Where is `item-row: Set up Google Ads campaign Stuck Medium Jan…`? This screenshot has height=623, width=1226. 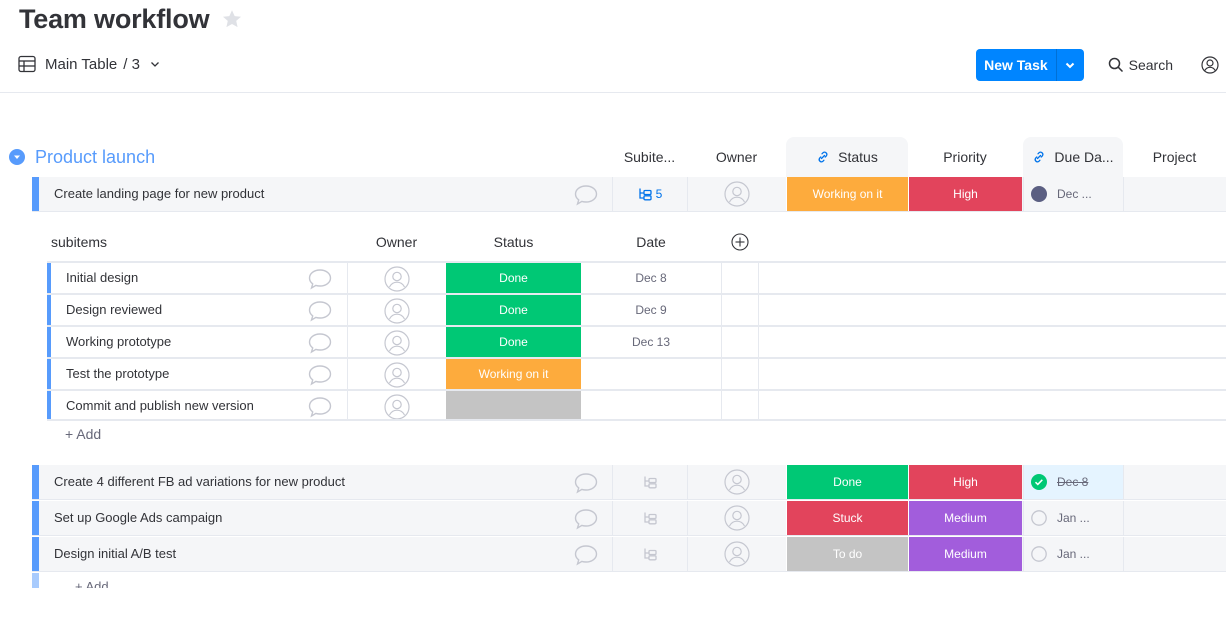
item-row: Set up Google Ads campaign Stuck Medium Jan… is located at coordinates (629, 518).